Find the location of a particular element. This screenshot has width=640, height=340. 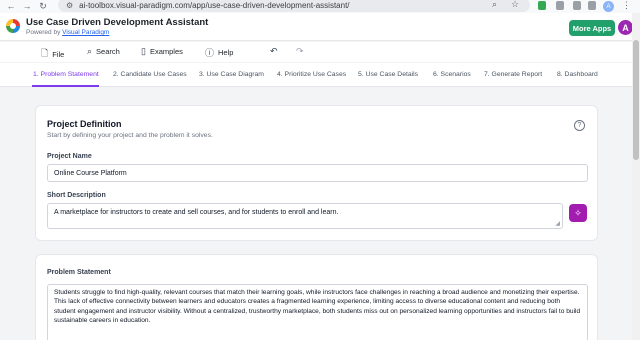

powered-by-prefix: Powered by is located at coordinates (44, 32).